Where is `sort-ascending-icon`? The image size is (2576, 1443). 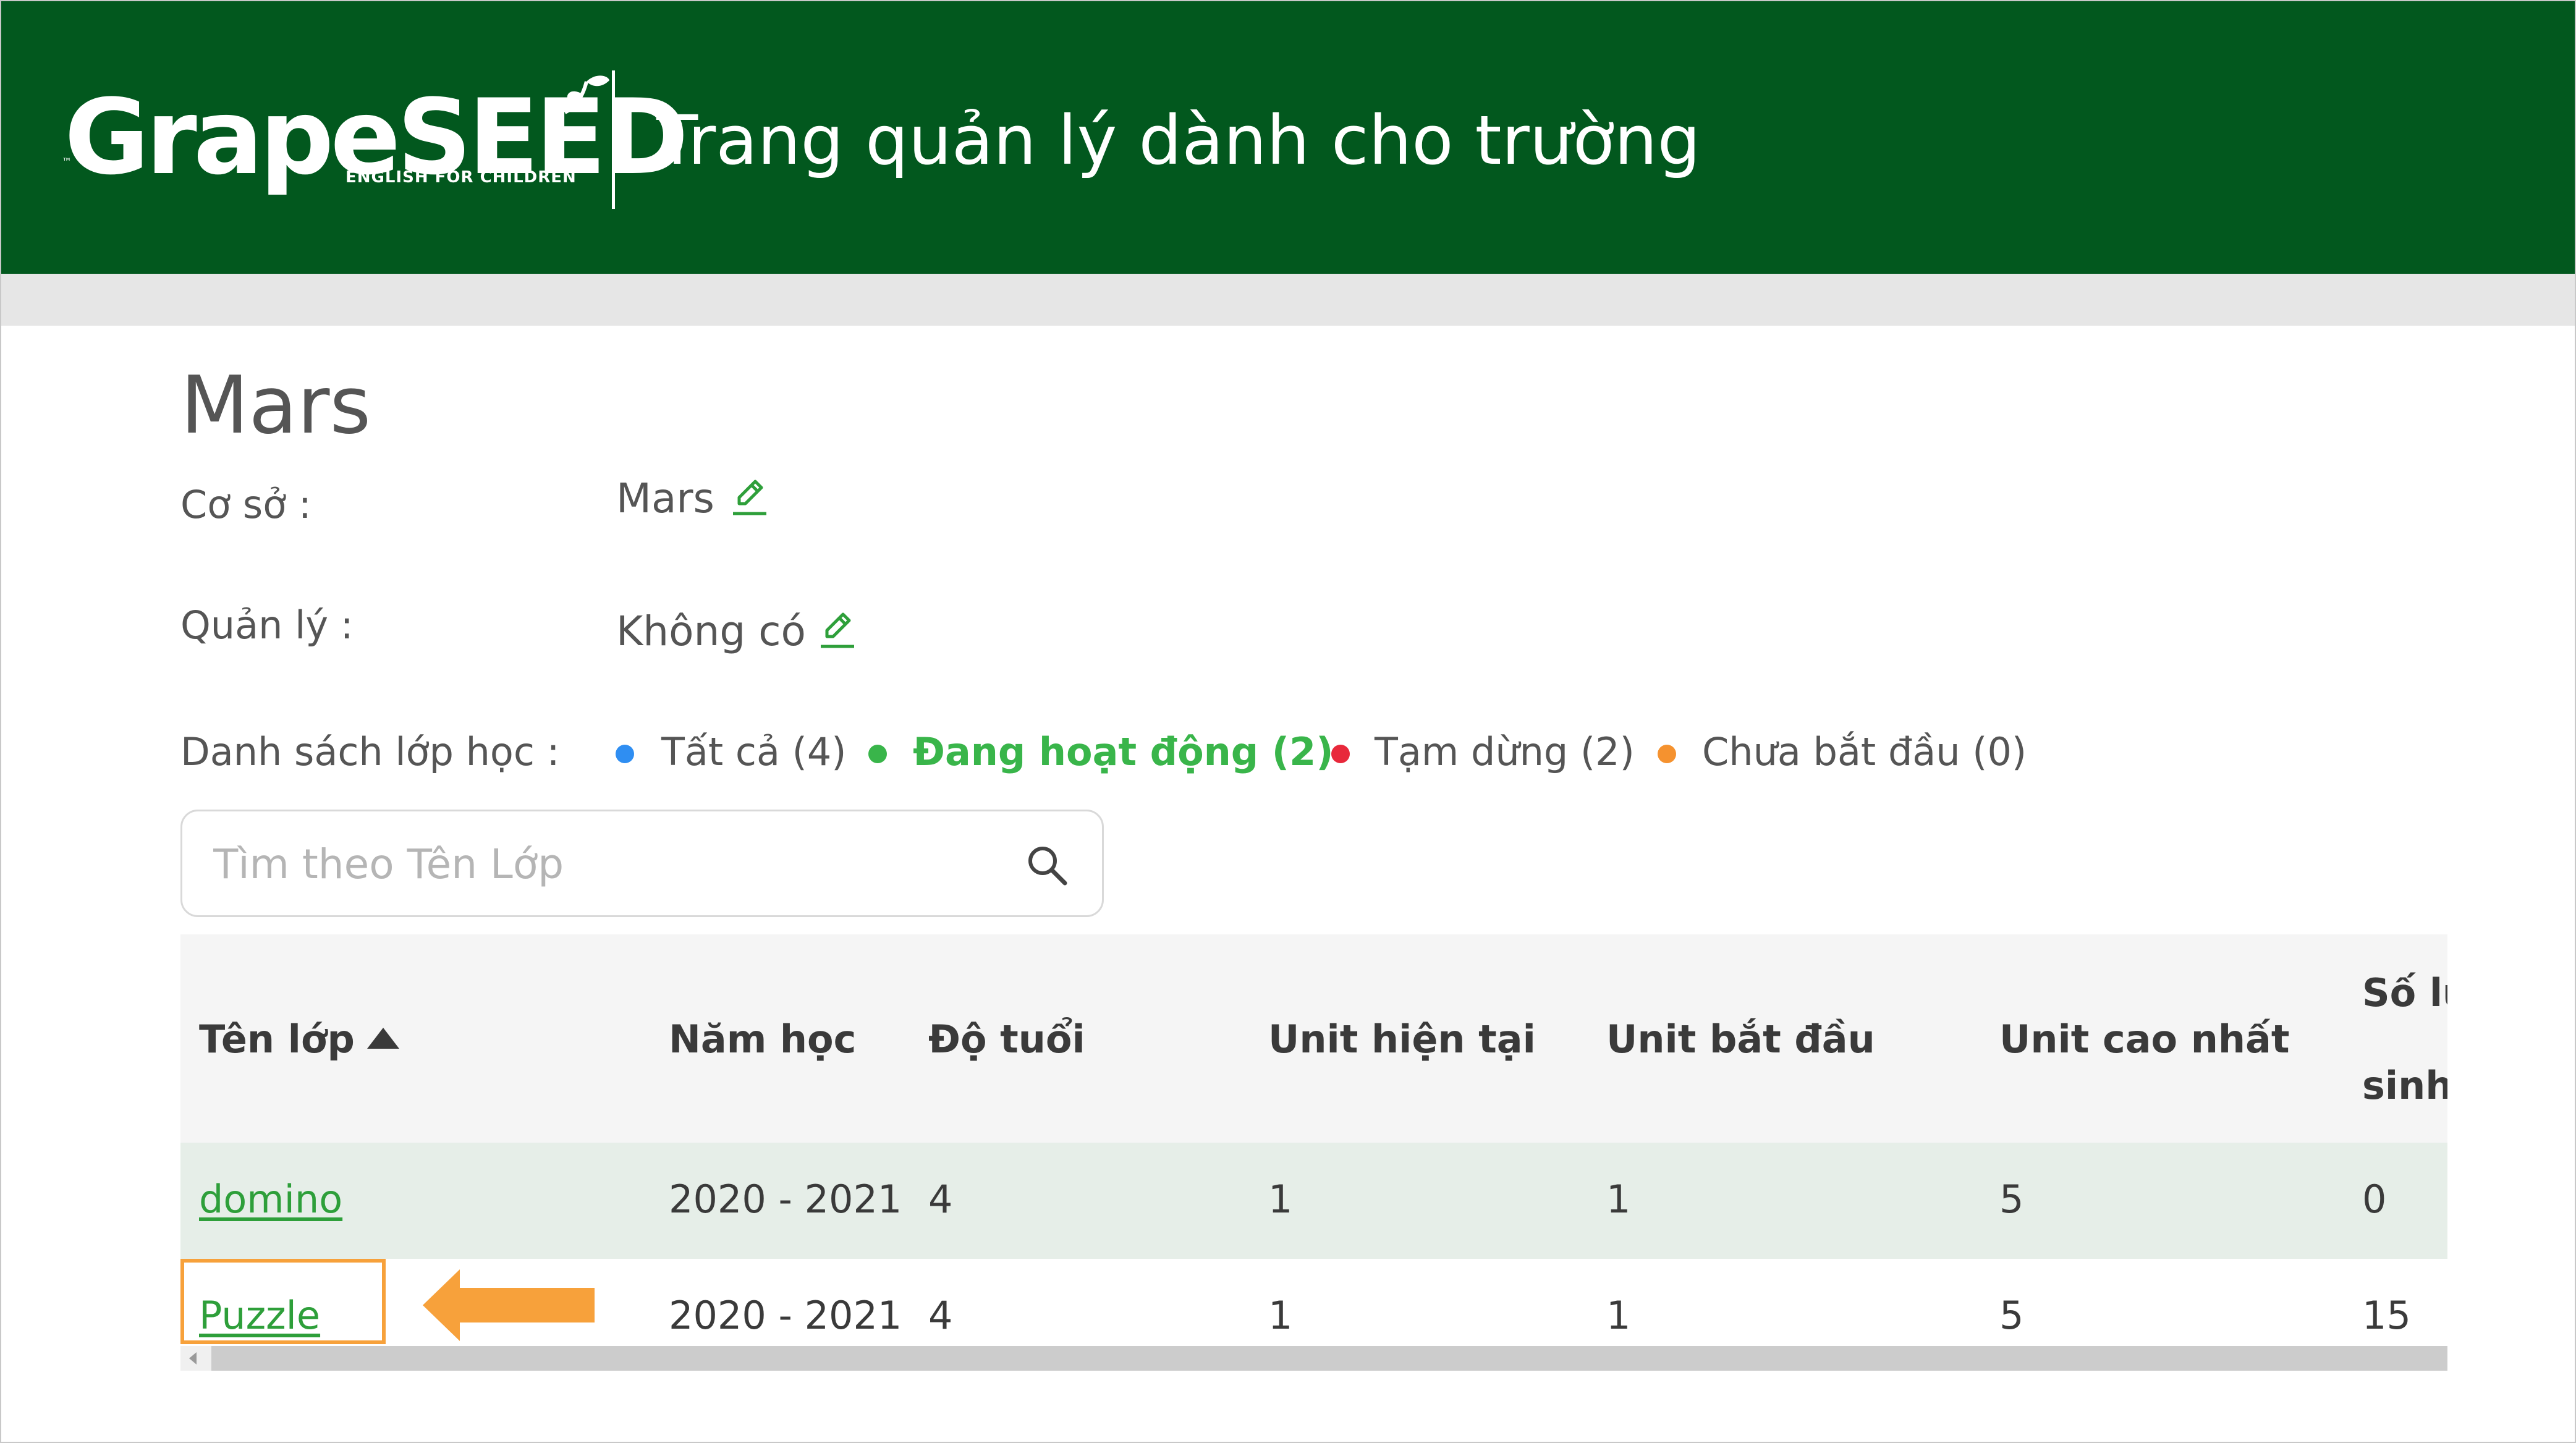 sort-ascending-icon is located at coordinates (382, 1039).